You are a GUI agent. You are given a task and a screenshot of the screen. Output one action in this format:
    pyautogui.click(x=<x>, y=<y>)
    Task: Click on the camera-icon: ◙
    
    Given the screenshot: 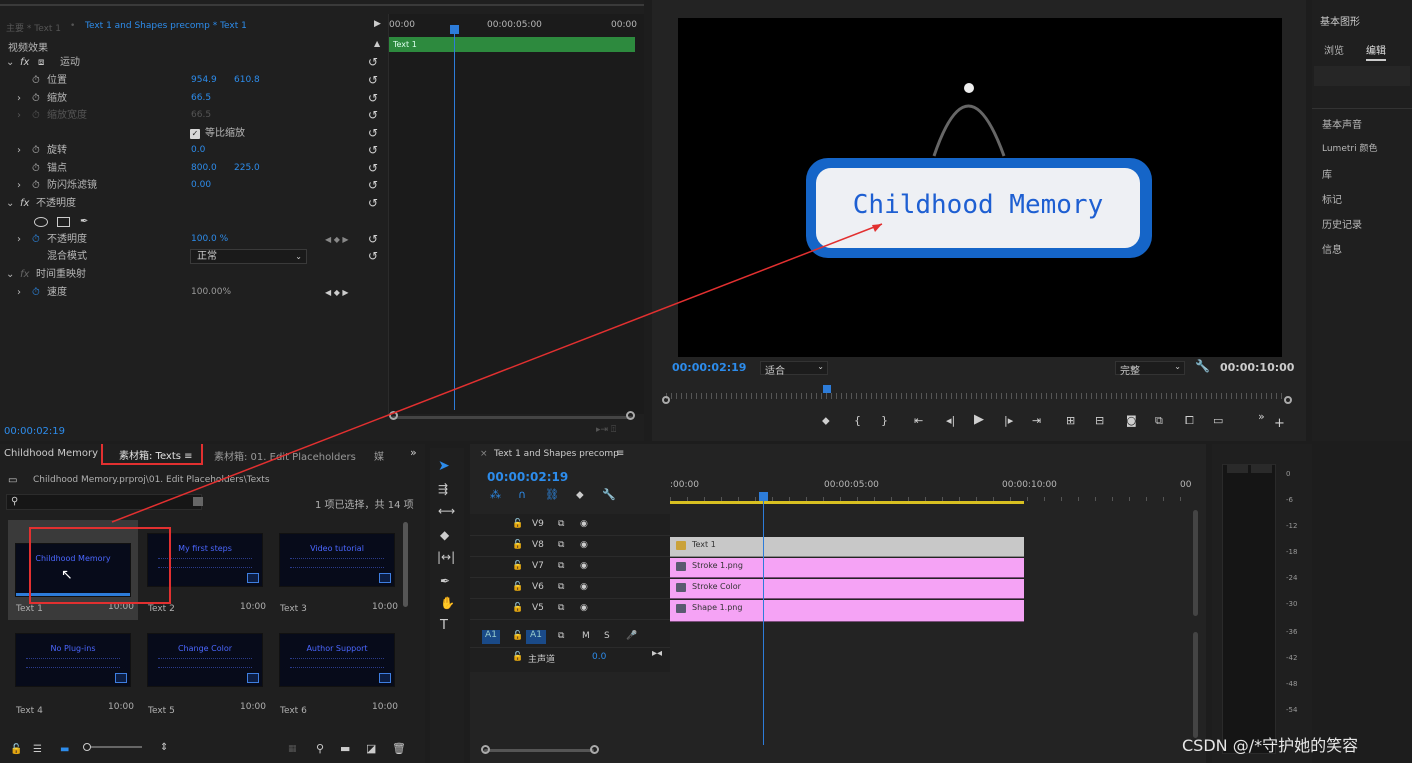 What is the action you would take?
    pyautogui.click(x=1131, y=420)
    